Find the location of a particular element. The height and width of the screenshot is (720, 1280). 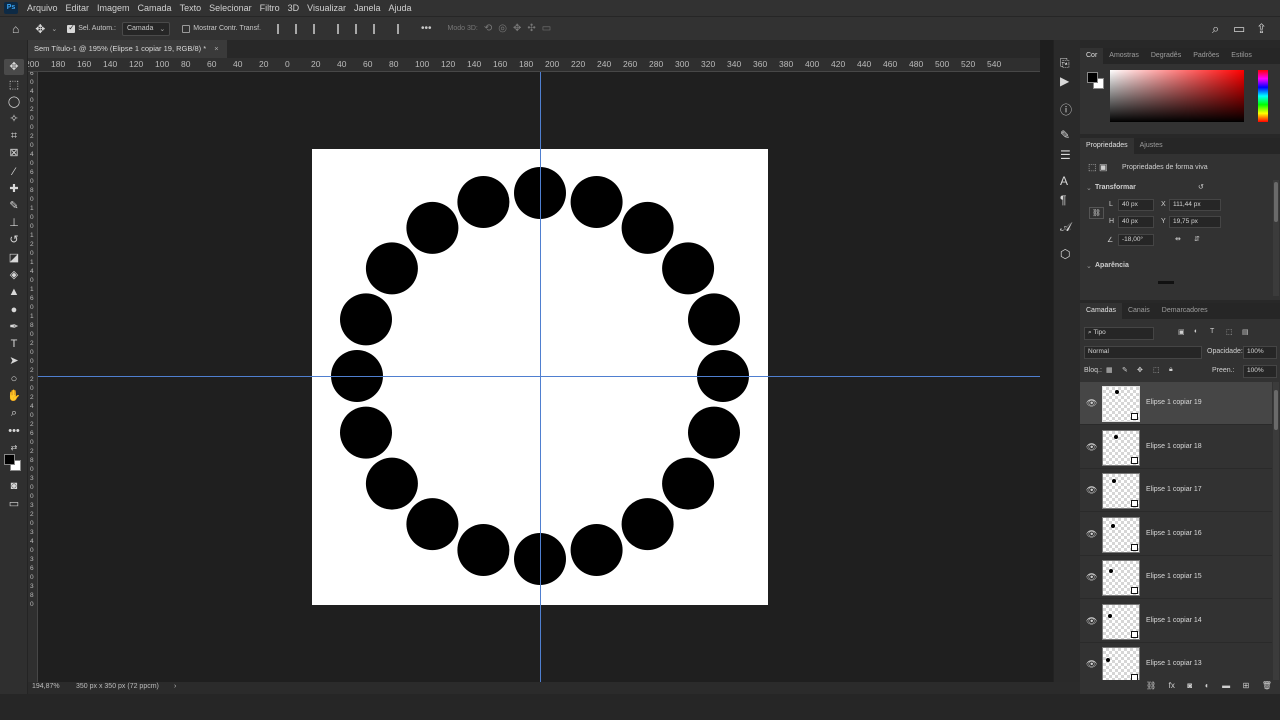

clone-stamp-icon: ⊥ is located at coordinates (14, 223).